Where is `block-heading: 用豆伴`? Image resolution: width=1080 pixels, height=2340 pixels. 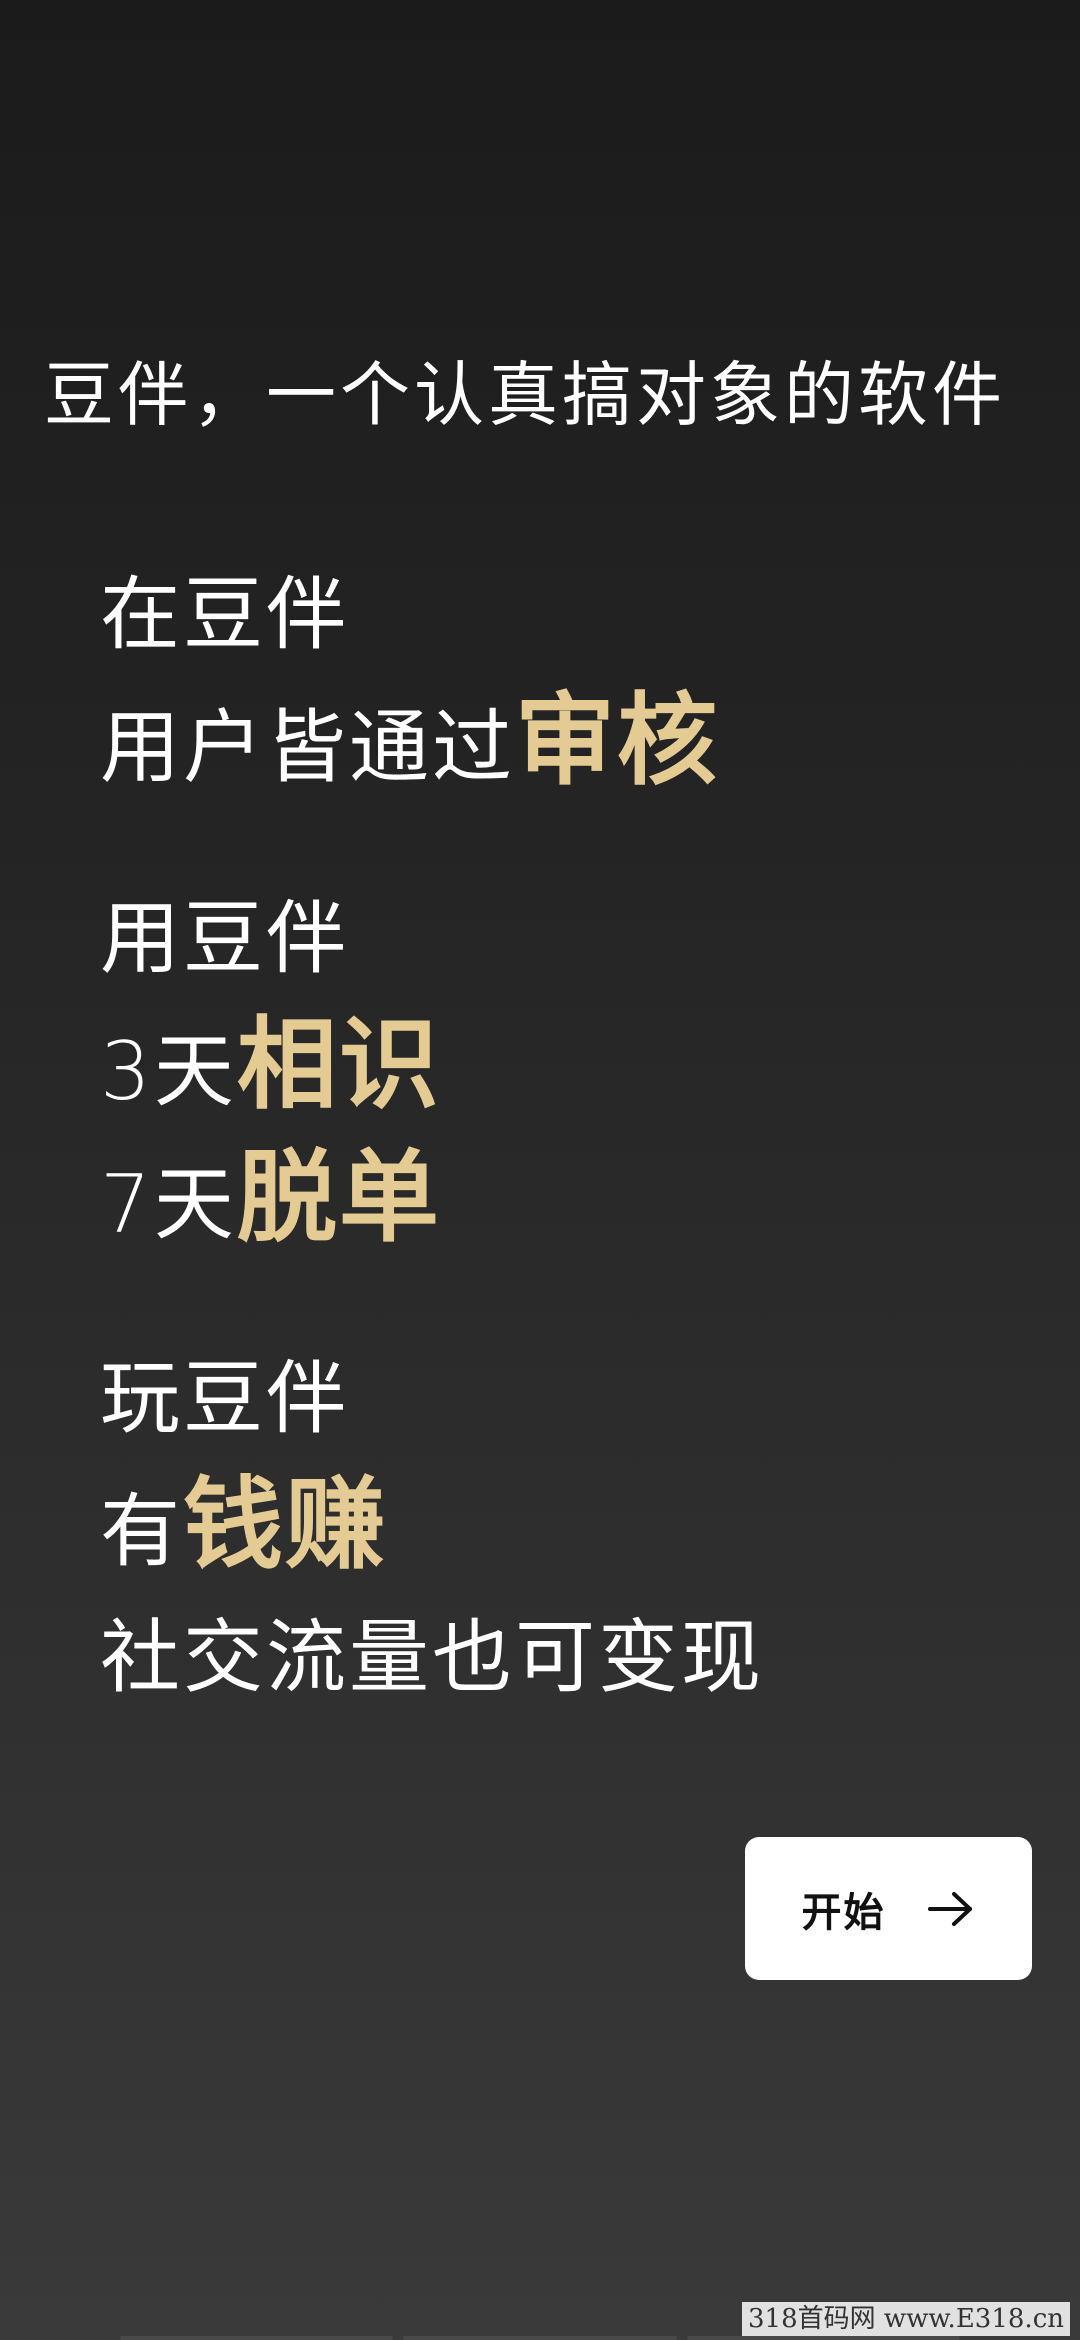 block-heading: 用豆伴 is located at coordinates (224, 938).